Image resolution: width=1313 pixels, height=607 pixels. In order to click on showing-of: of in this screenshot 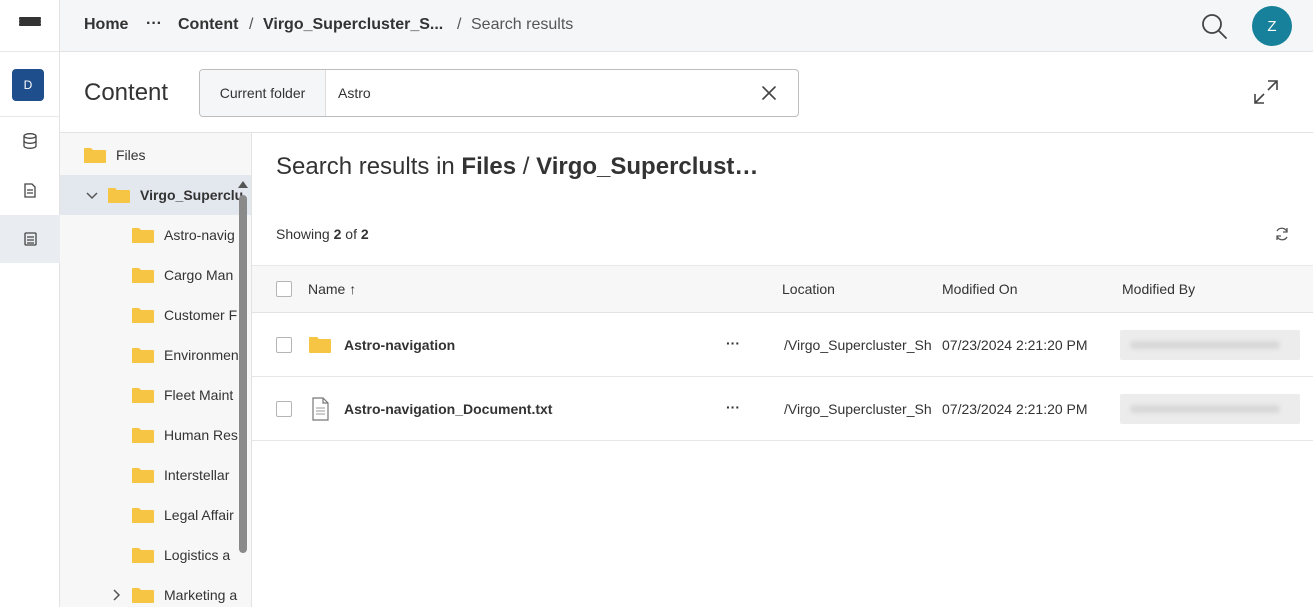, I will do `click(351, 234)`.